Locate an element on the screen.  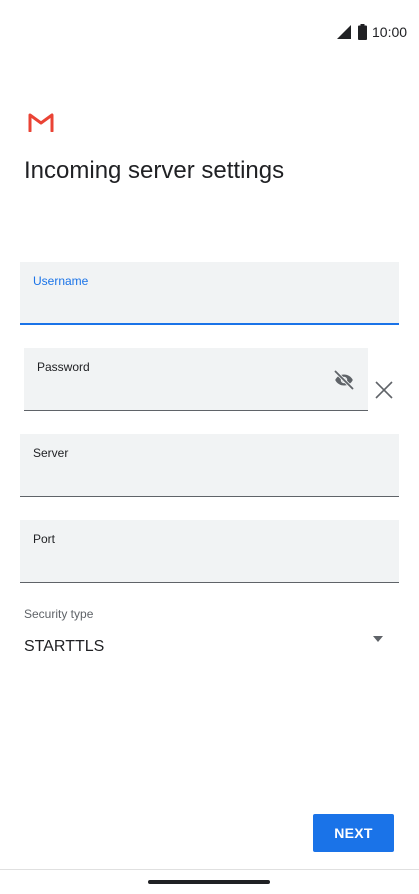
page-title: Incoming server settings is located at coordinates (154, 170).